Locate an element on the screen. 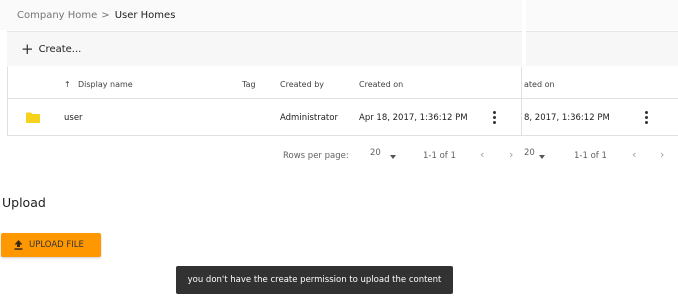 This screenshot has width=678, height=299. previous-page-icon: ‹ is located at coordinates (482, 154).